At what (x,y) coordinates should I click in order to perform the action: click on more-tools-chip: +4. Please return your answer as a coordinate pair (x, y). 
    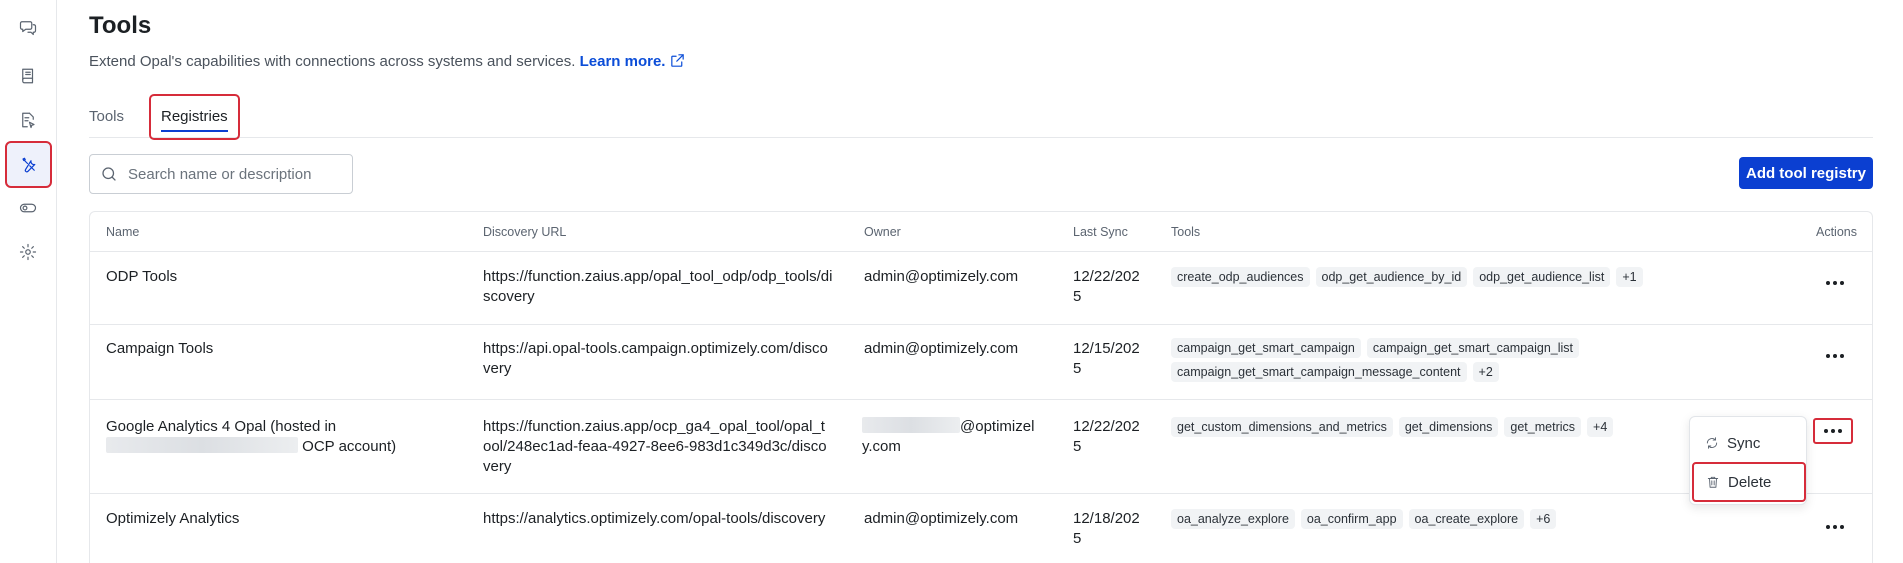
    Looking at the image, I should click on (1600, 427).